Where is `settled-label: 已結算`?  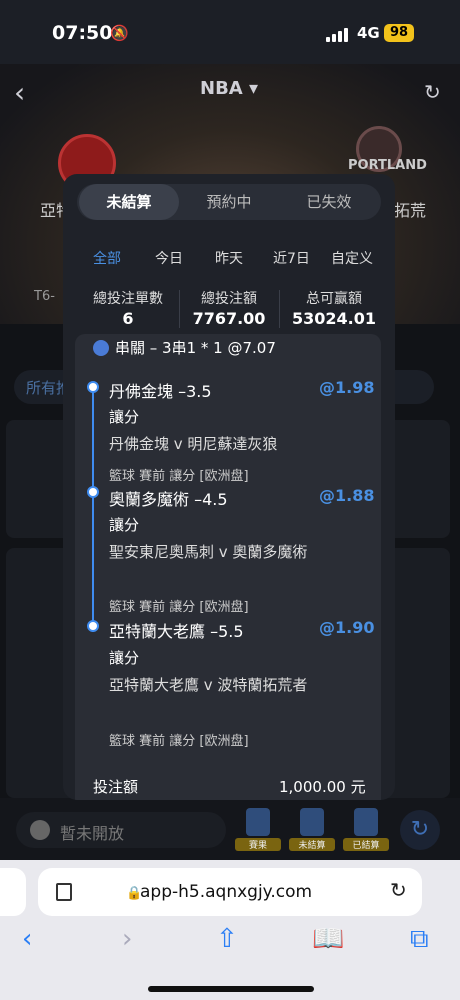 settled-label: 已結算 is located at coordinates (366, 844).